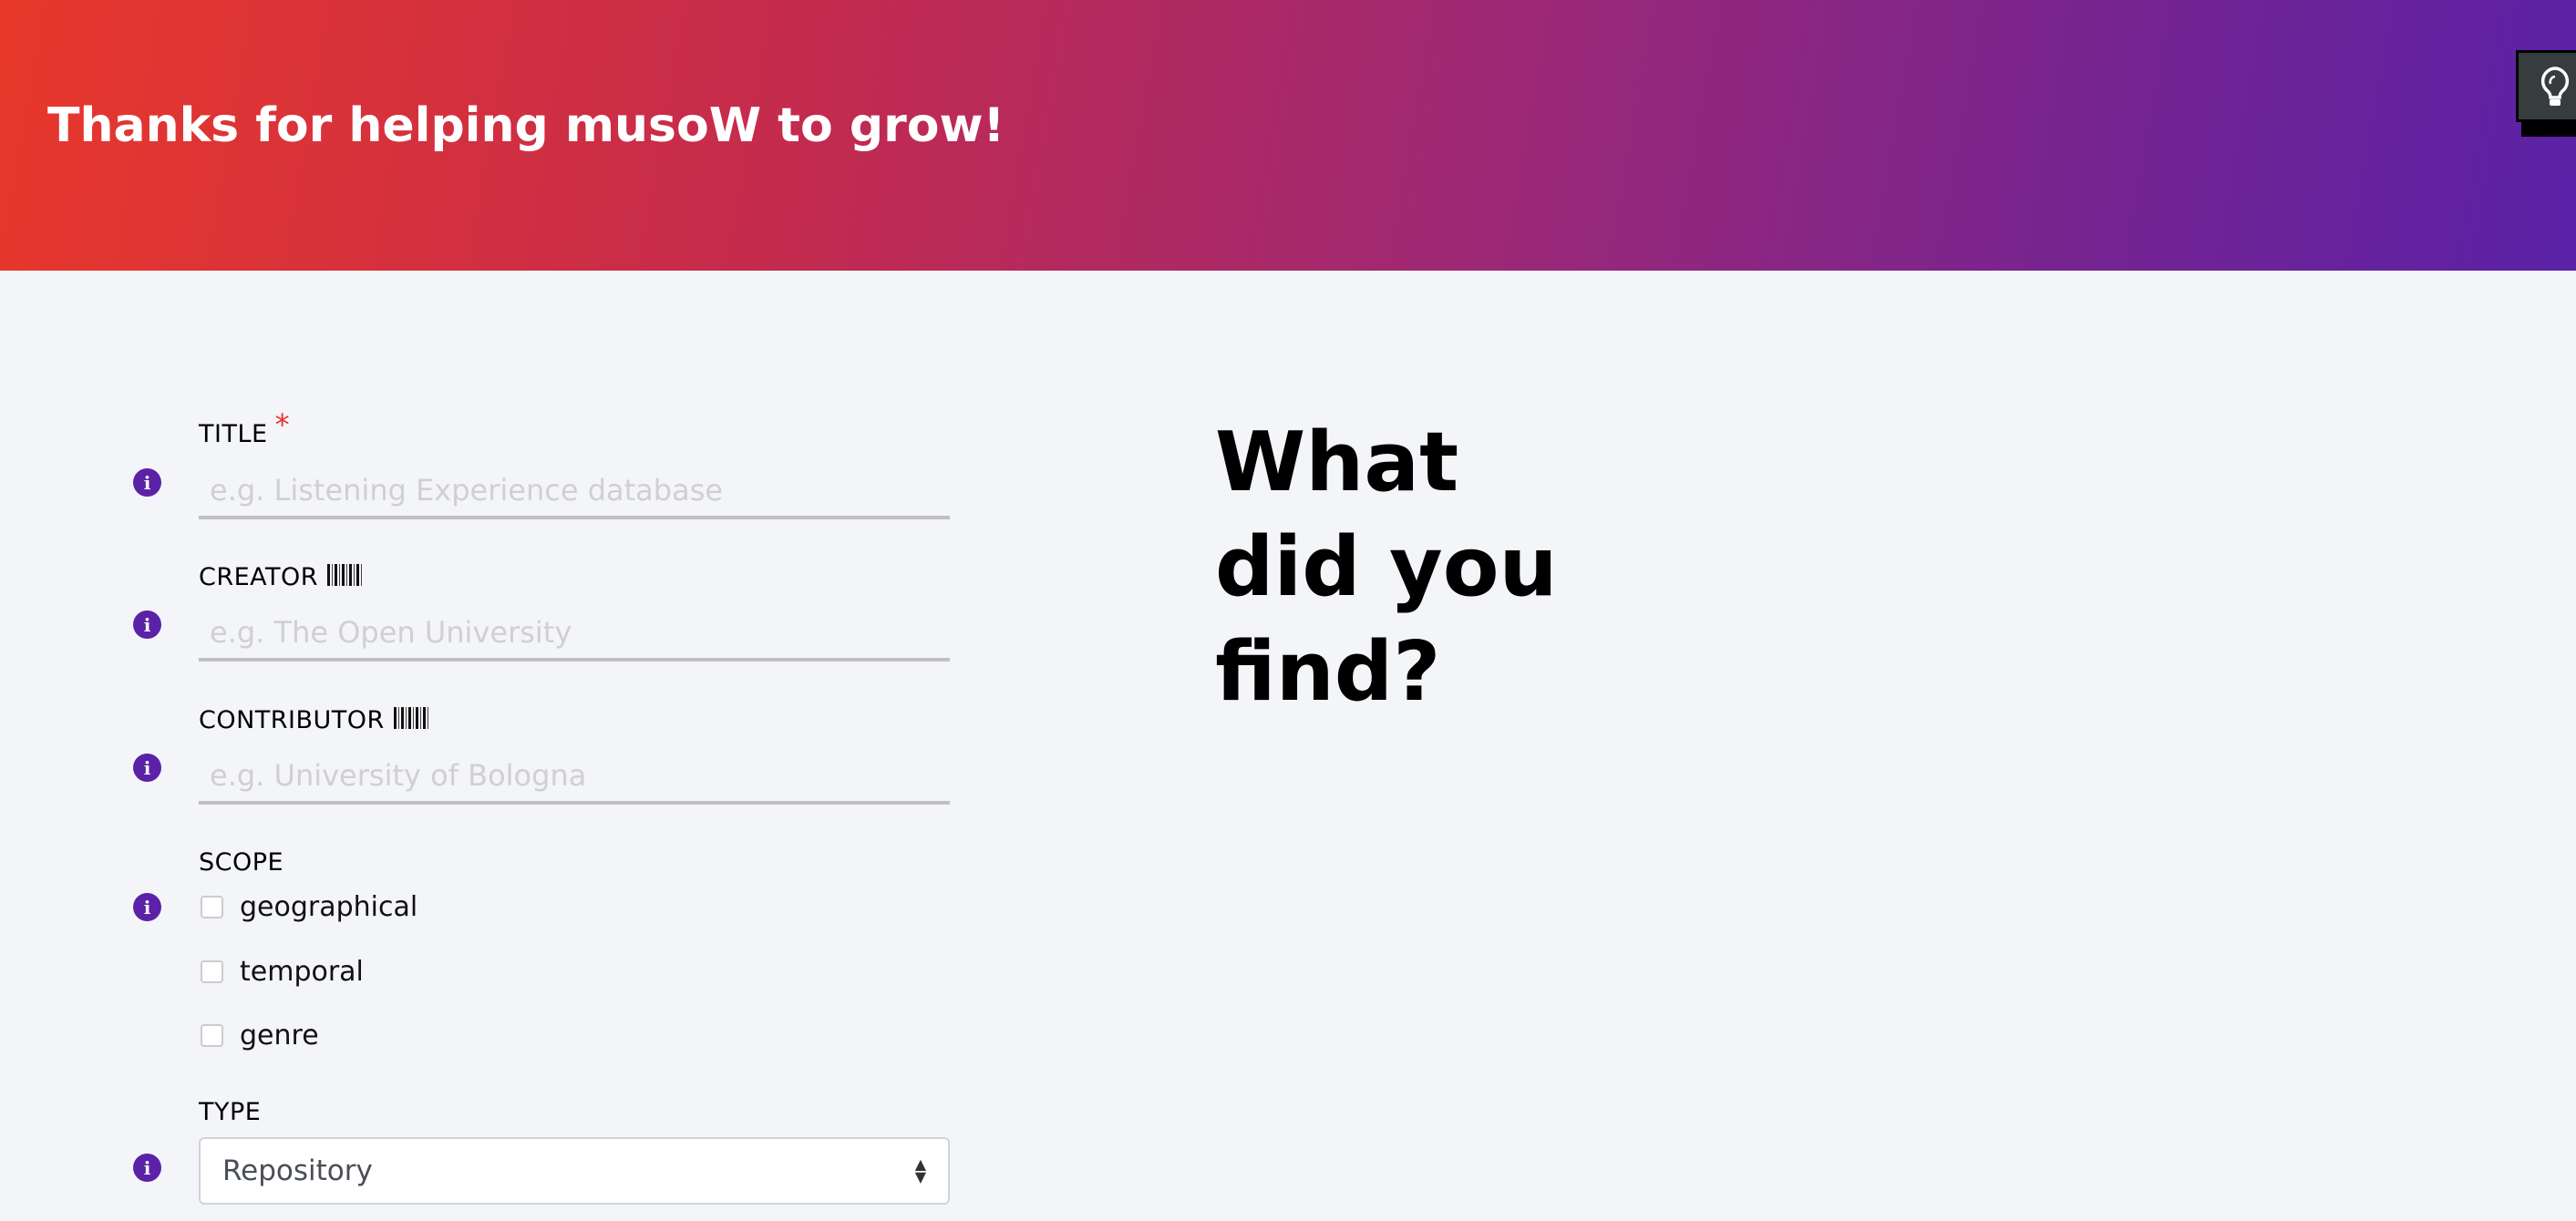 Image resolution: width=2576 pixels, height=1221 pixels. I want to click on contributor-input, so click(574, 777).